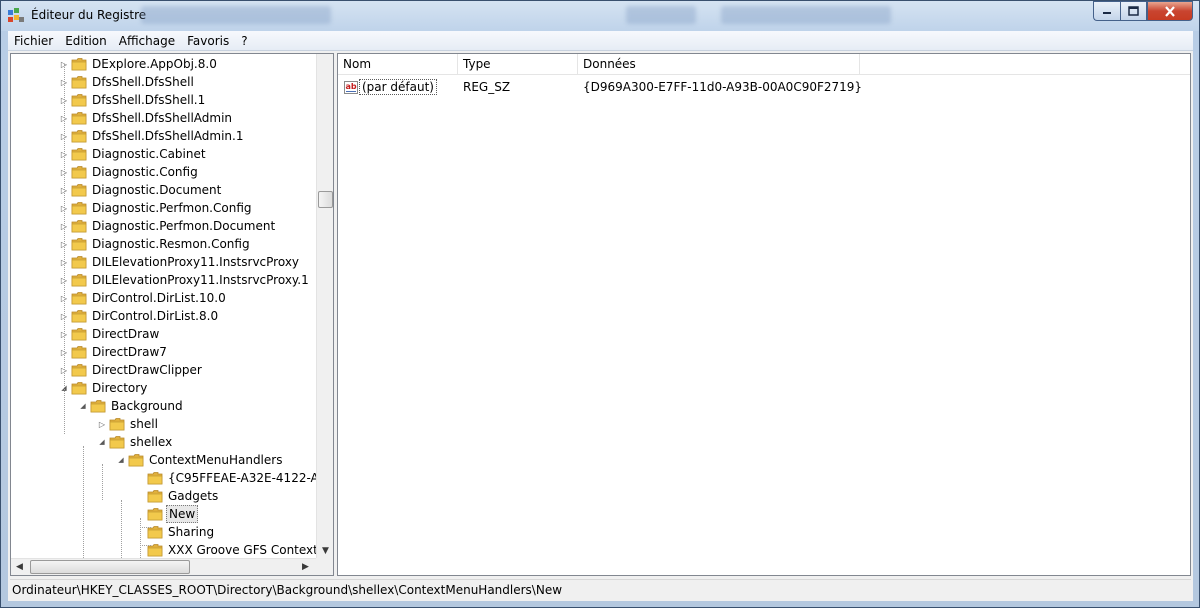 The image size is (1200, 608). I want to click on tree-item: ▷ shell, so click(128, 424).